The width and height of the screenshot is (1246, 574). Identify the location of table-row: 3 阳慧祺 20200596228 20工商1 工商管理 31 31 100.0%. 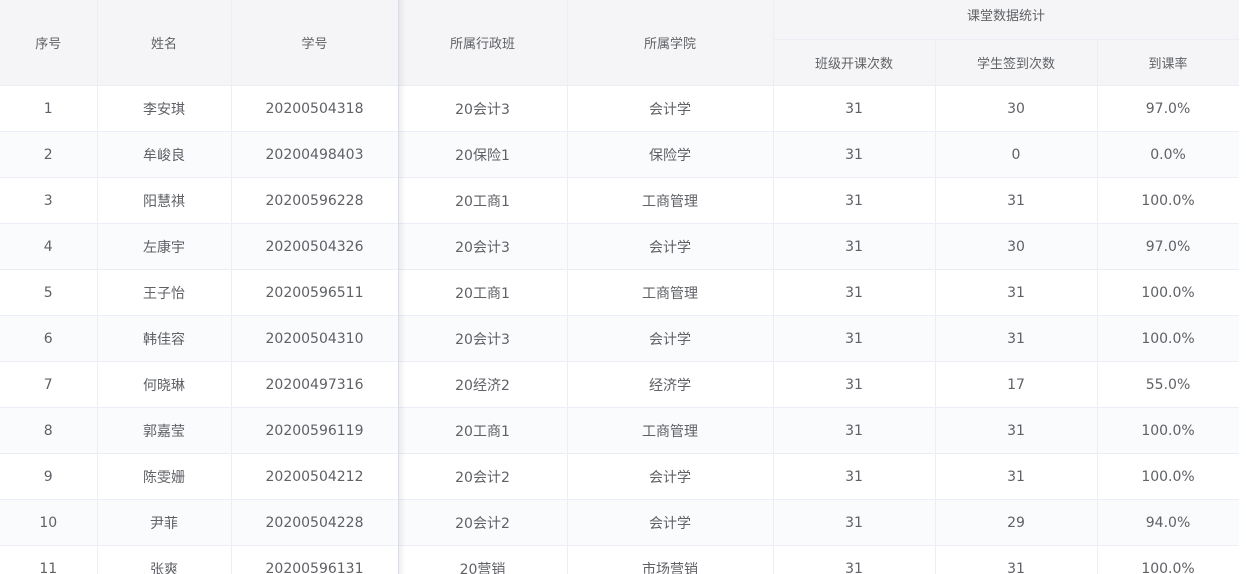
(620, 200).